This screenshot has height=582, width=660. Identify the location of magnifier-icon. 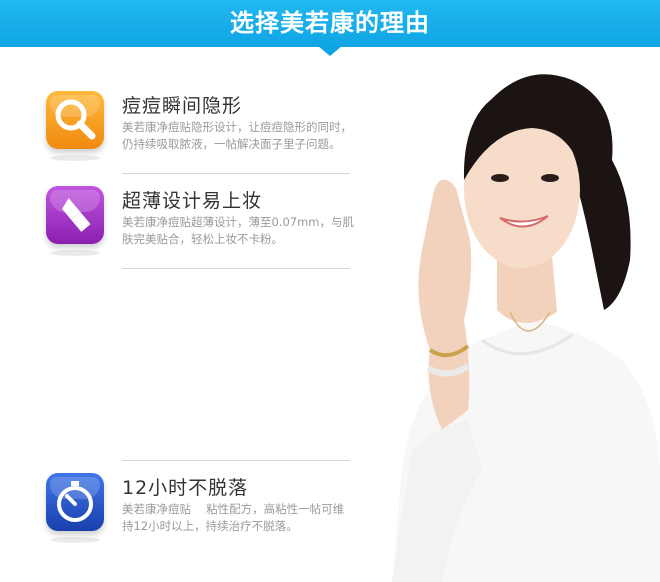
(75, 120).